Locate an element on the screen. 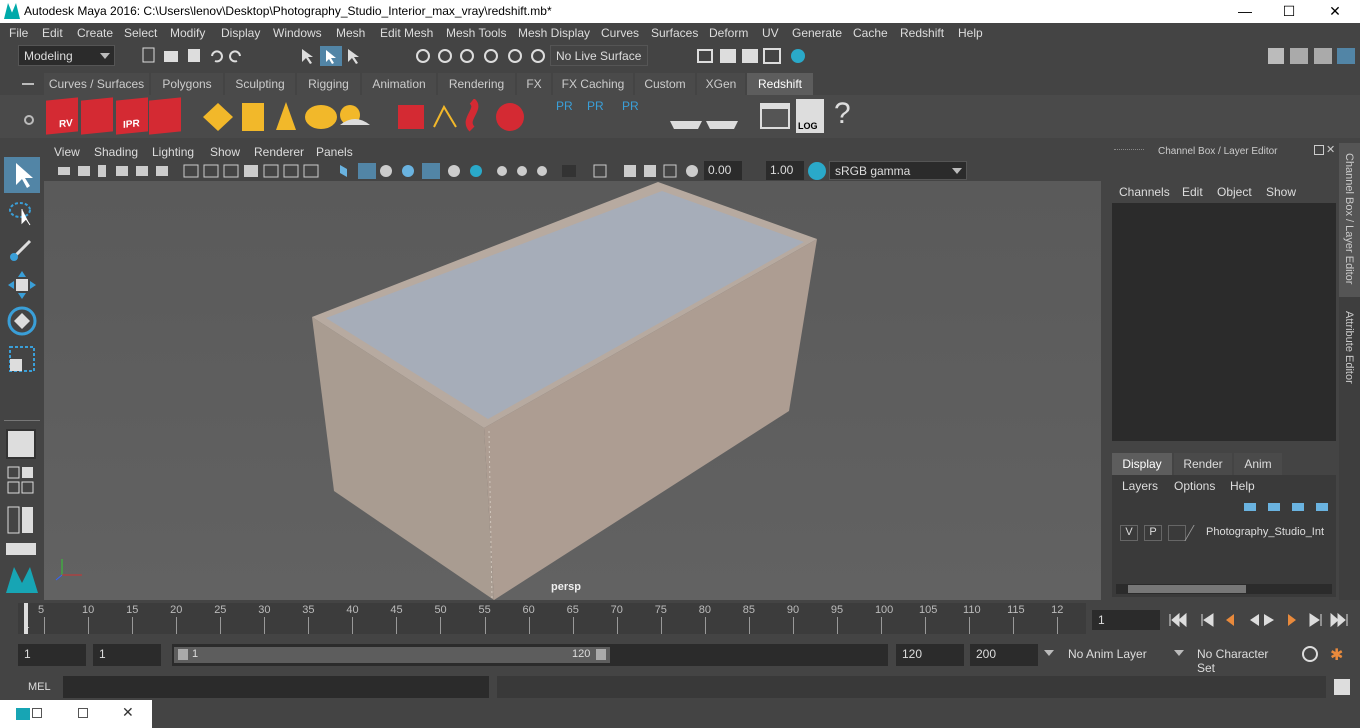  current-frame-field: 1 is located at coordinates (1126, 620).